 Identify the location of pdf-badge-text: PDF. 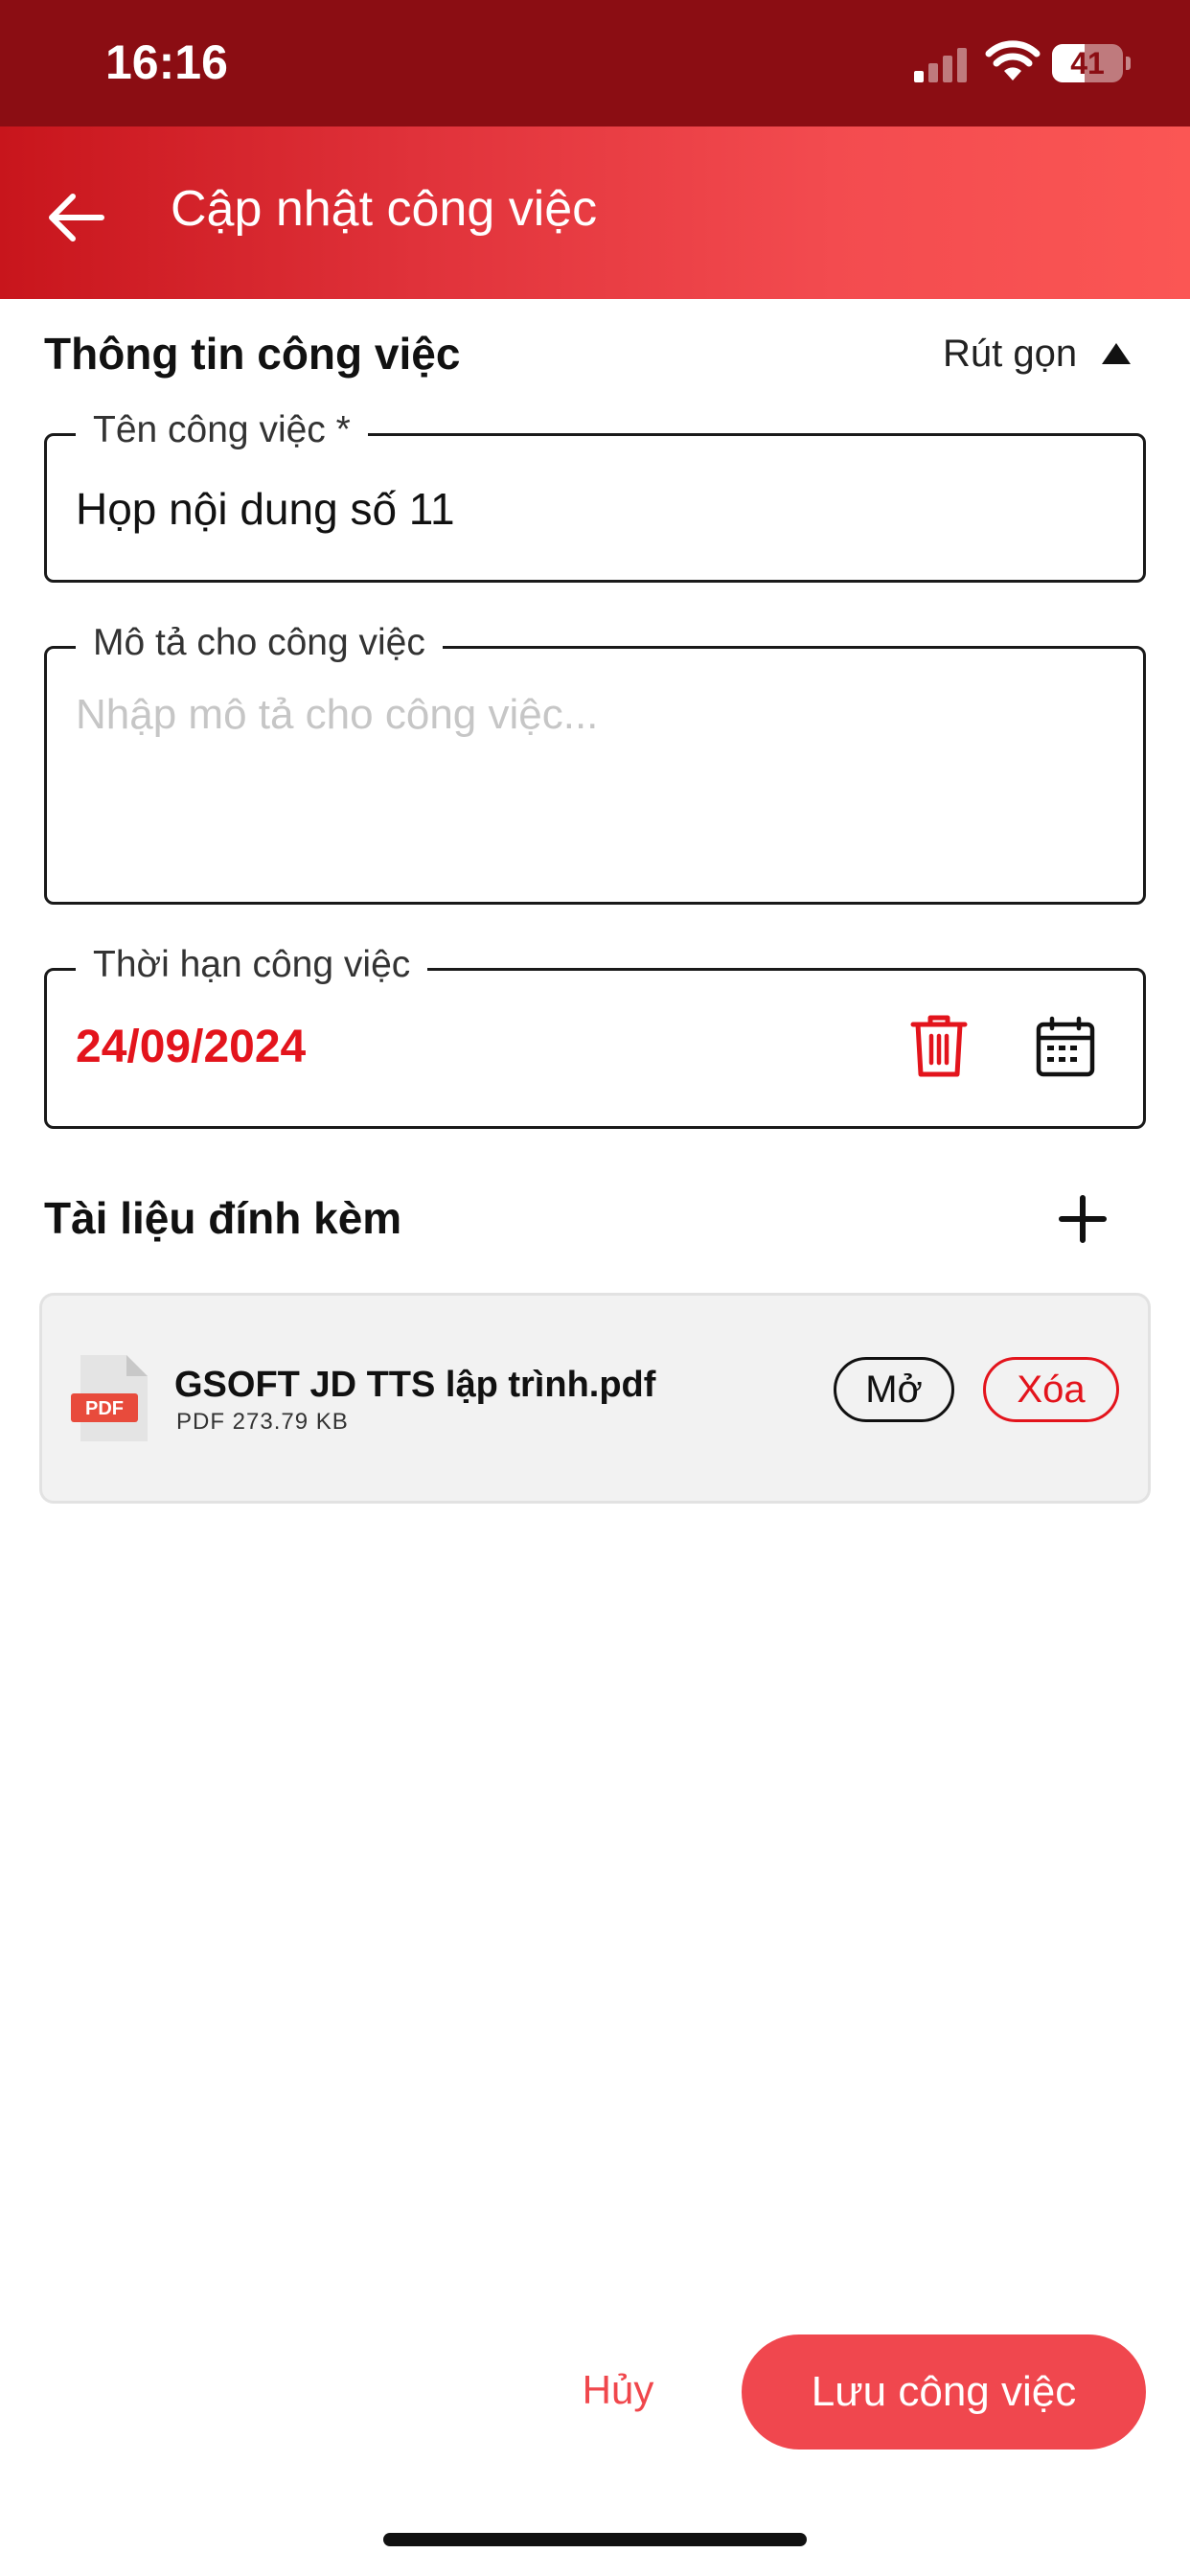
(105, 1408).